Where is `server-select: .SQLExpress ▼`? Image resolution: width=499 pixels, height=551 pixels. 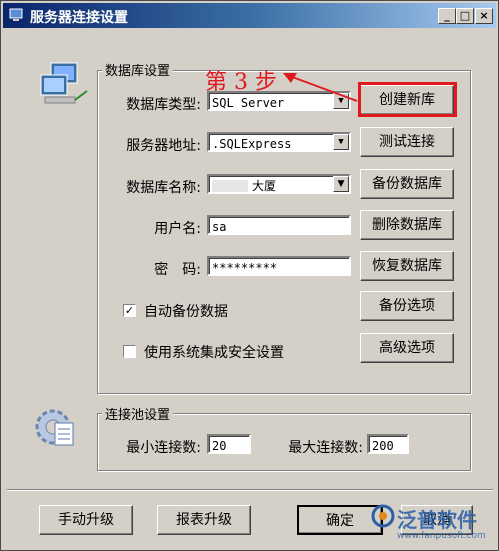 server-select: .SQLExpress ▼ is located at coordinates (279, 142).